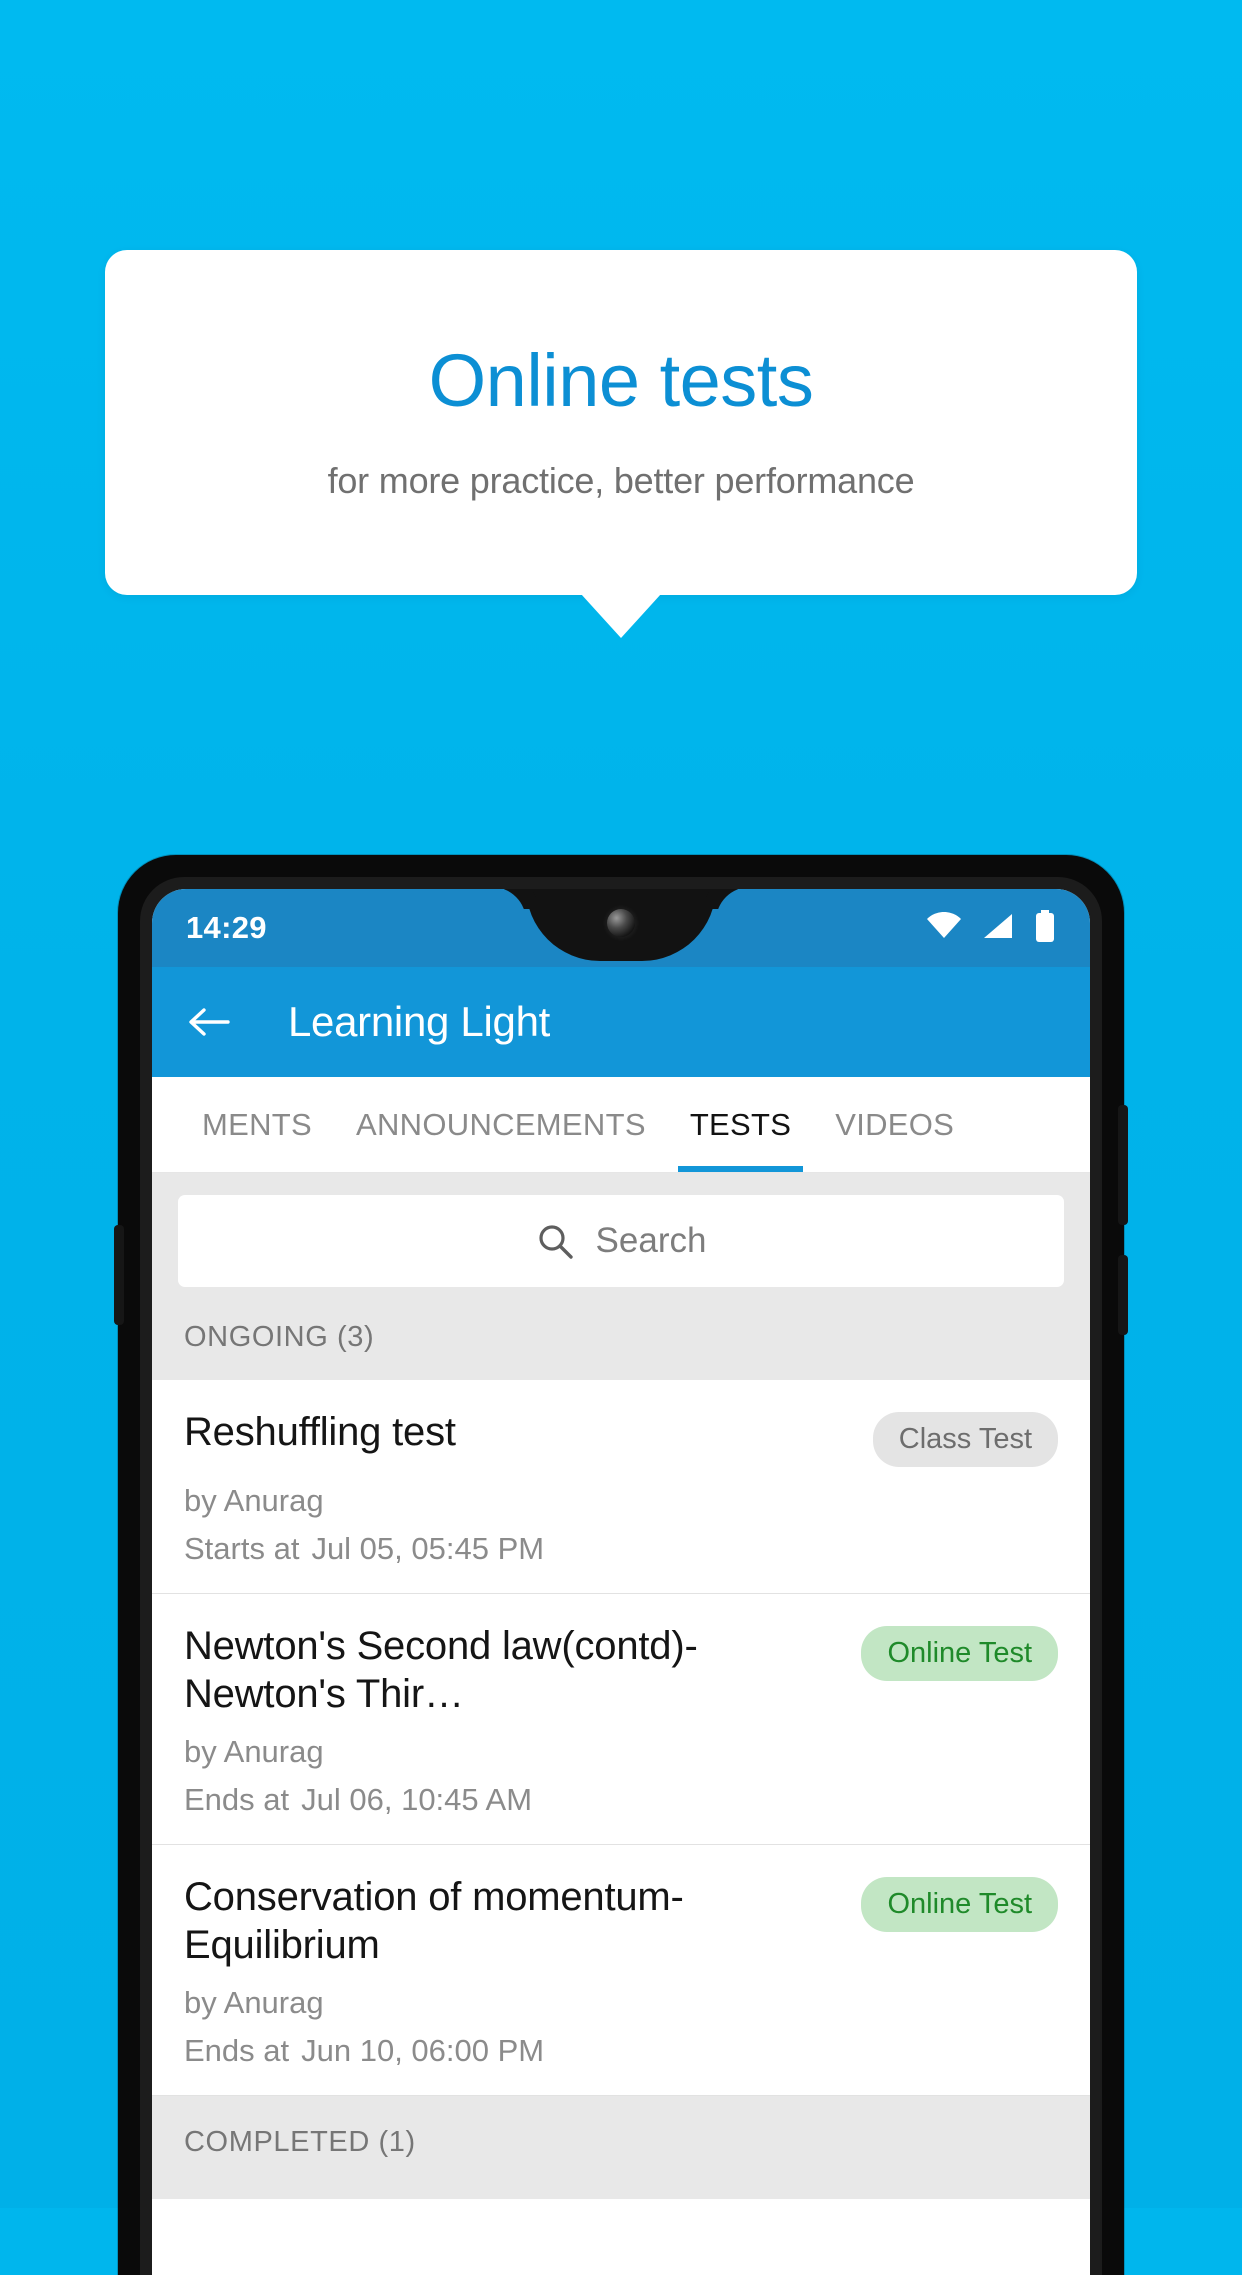 The image size is (1242, 2275). I want to click on assistant-button, so click(119, 1275).